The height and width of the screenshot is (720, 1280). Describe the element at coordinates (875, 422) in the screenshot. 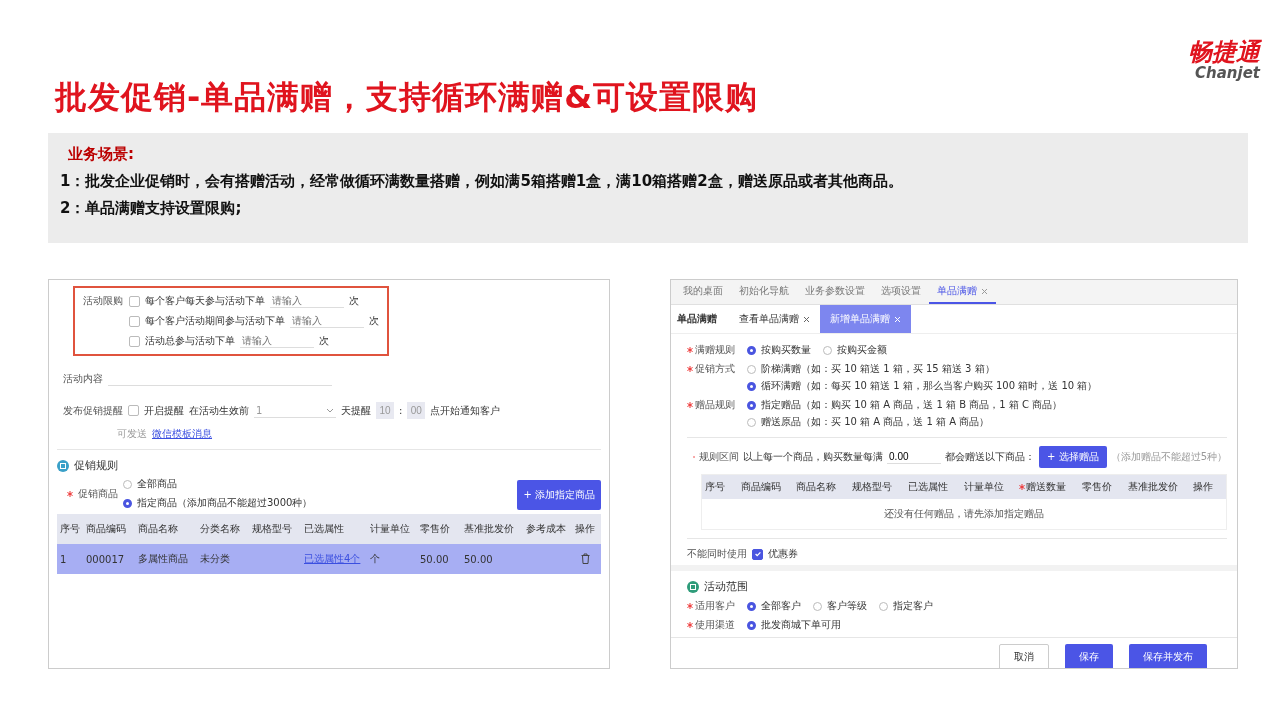

I see `radio-label: 赠送原品（如：买 10 箱 A 商品，送 1 箱 A 商品）` at that location.